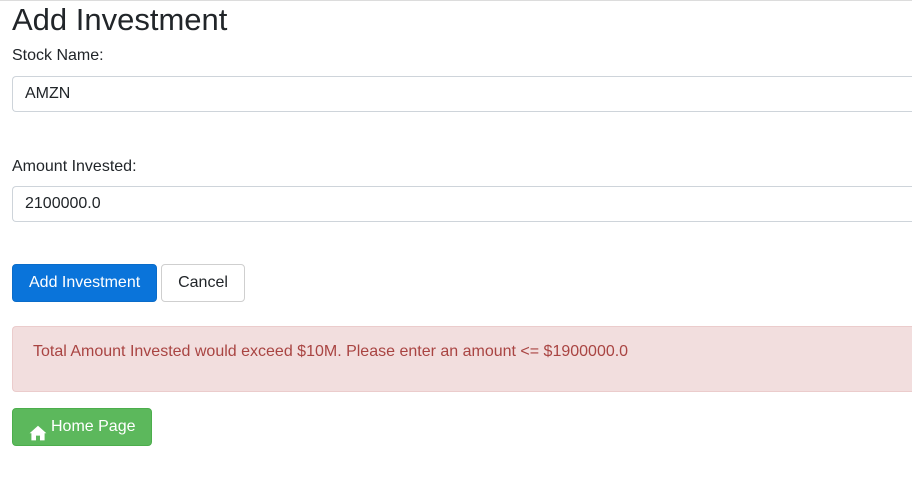  I want to click on amount-invested-input, so click(462, 204).